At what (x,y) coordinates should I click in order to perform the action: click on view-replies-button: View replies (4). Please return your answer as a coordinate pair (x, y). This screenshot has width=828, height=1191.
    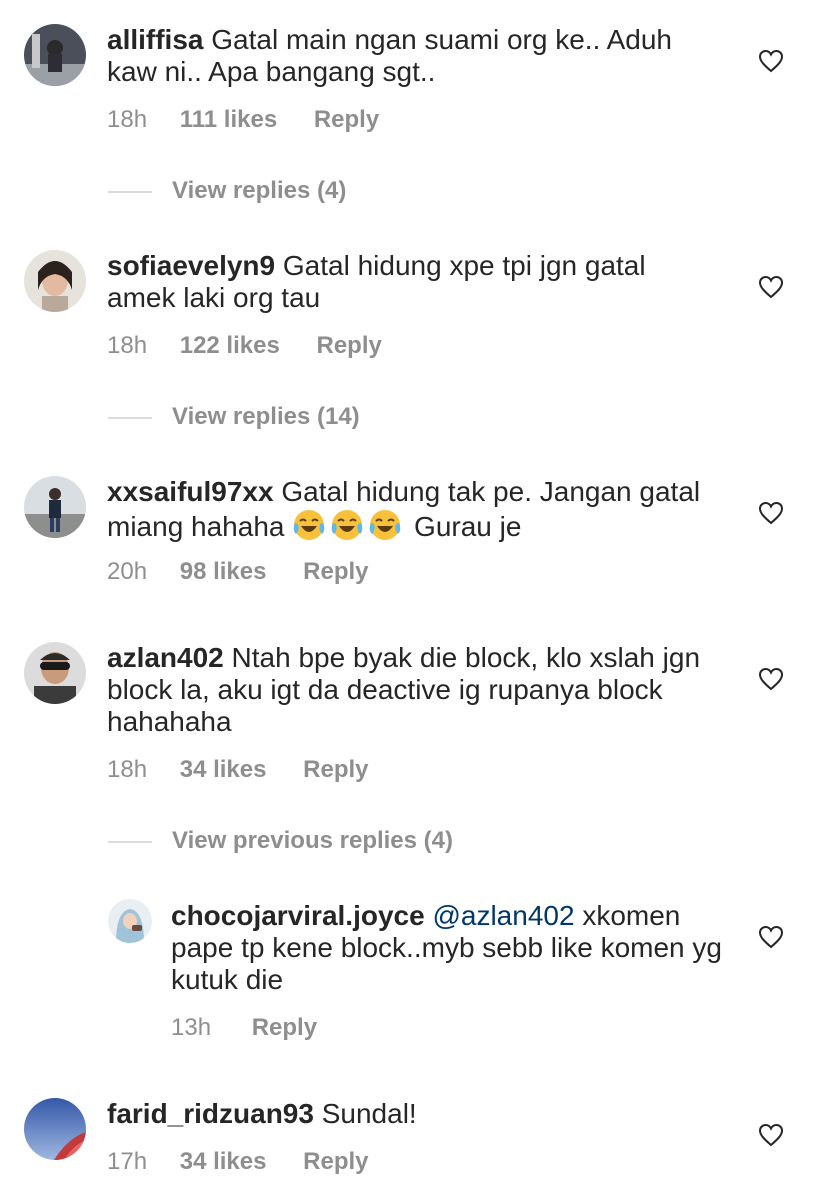
    Looking at the image, I should click on (227, 191).